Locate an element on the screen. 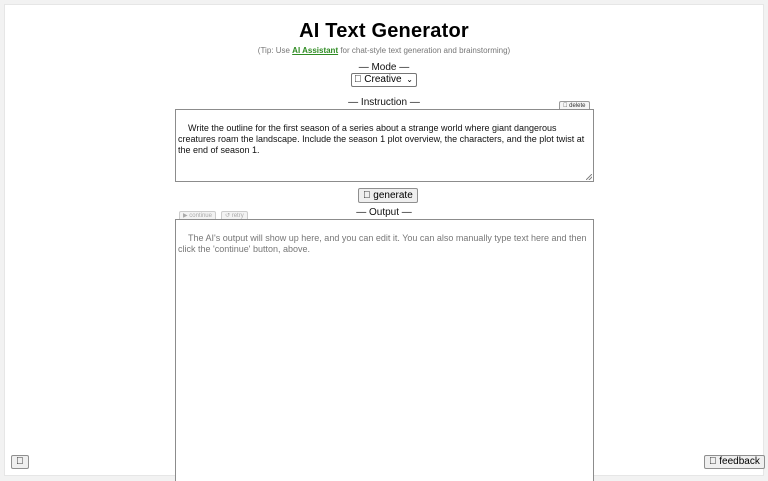  tip-prefix: (Tip: Use is located at coordinates (275, 50).